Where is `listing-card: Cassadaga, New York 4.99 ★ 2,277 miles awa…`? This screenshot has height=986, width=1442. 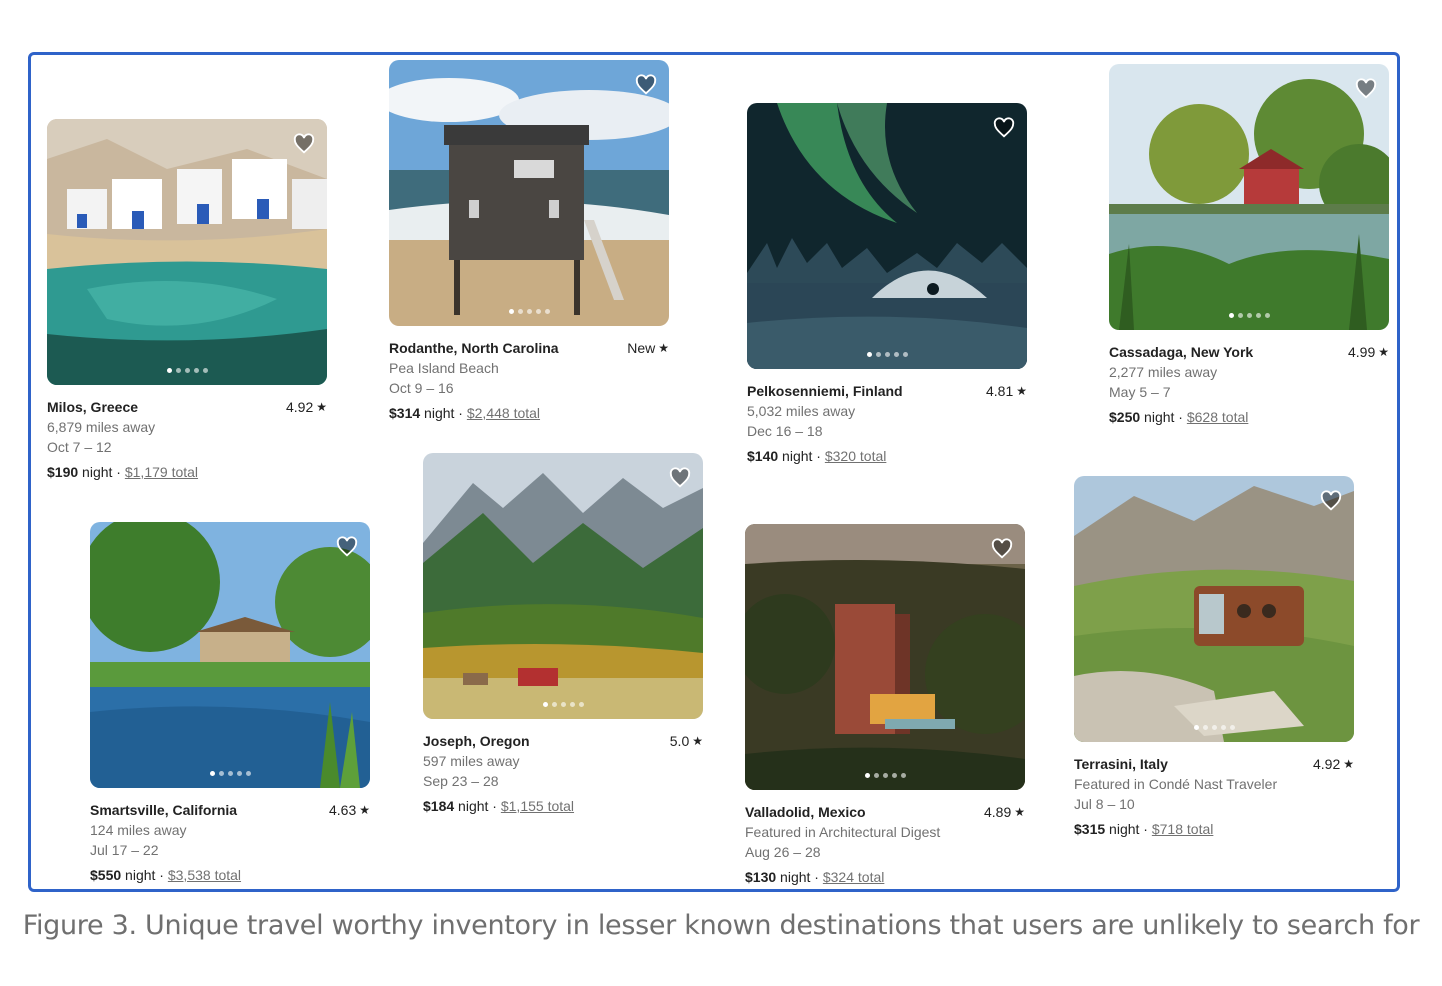 listing-card: Cassadaga, New York 4.99 ★ 2,277 miles awa… is located at coordinates (1249, 245).